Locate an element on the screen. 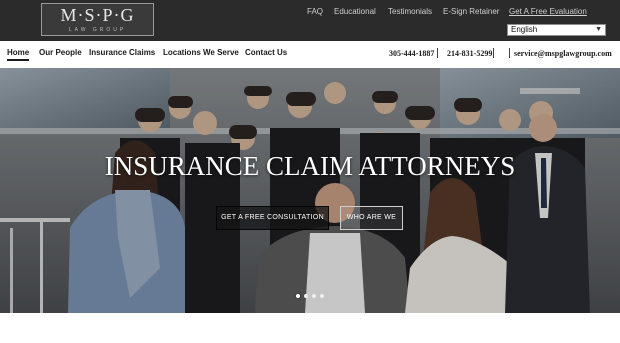 This screenshot has width=620, height=343. top-link-free-evaluation: Get A Free Evaluation is located at coordinates (548, 11).